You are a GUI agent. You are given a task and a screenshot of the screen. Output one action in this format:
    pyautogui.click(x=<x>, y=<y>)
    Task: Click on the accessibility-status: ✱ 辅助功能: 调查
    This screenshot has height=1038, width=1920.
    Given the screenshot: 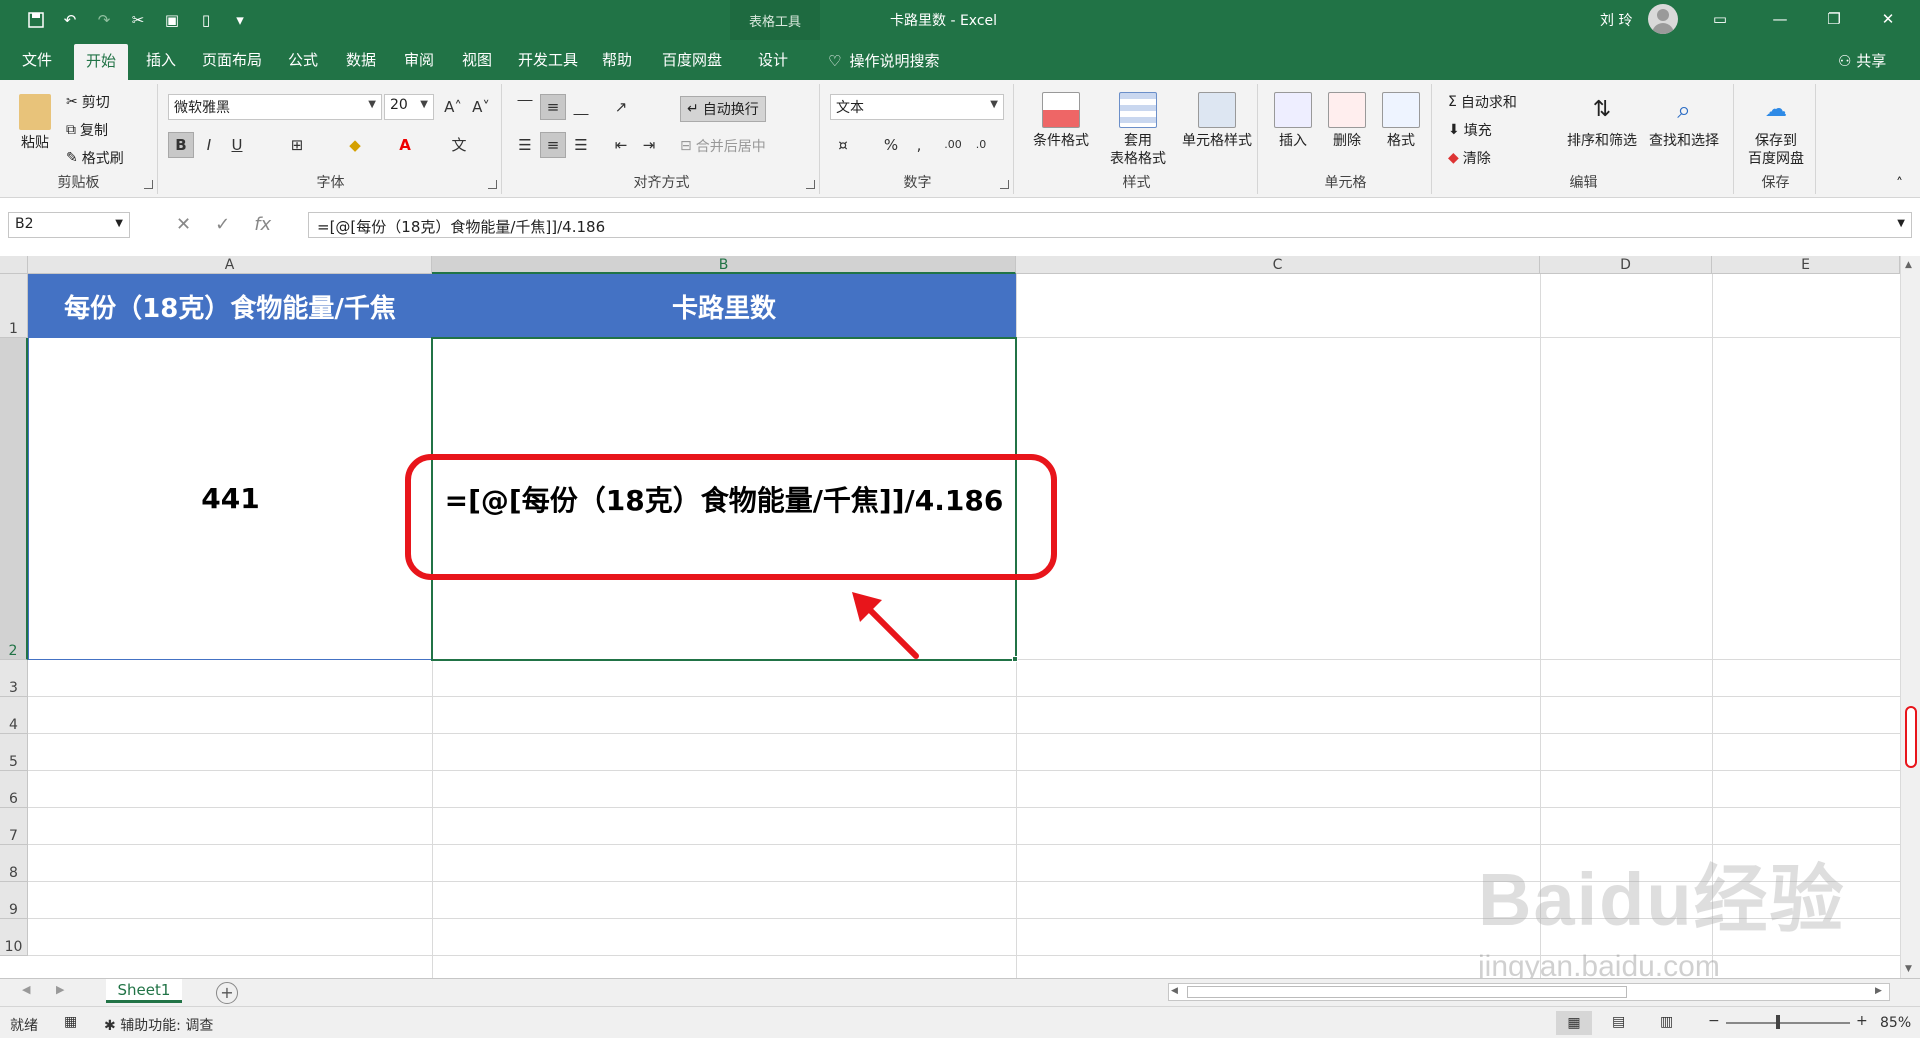 What is the action you would take?
    pyautogui.click(x=158, y=1025)
    